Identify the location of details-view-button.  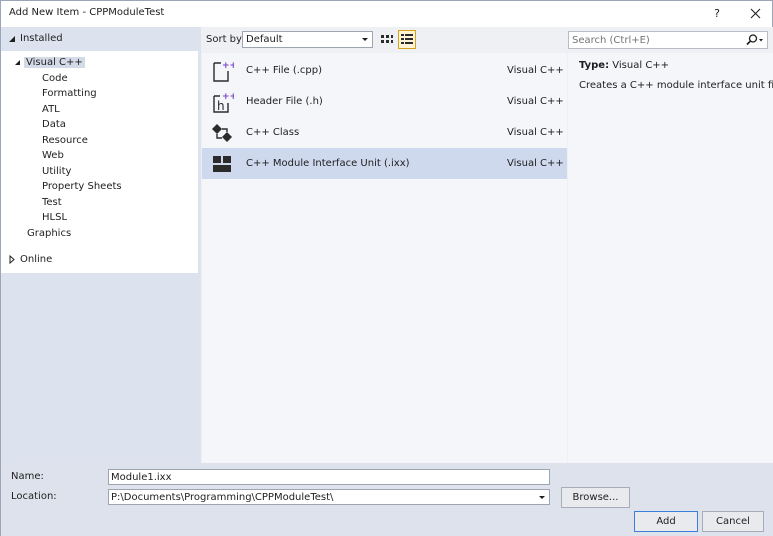
(407, 39).